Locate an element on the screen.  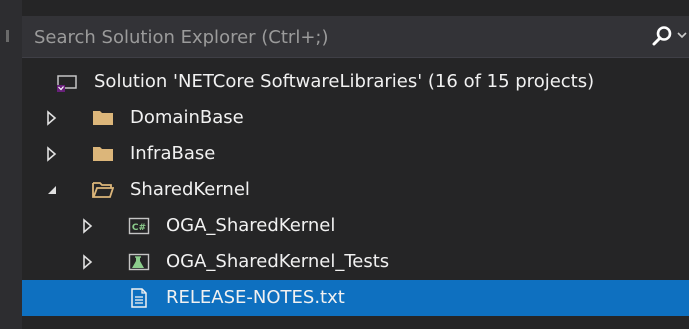
tree-row-oga-sharedkernel: C# OGA_SharedKernel is located at coordinates (355, 226).